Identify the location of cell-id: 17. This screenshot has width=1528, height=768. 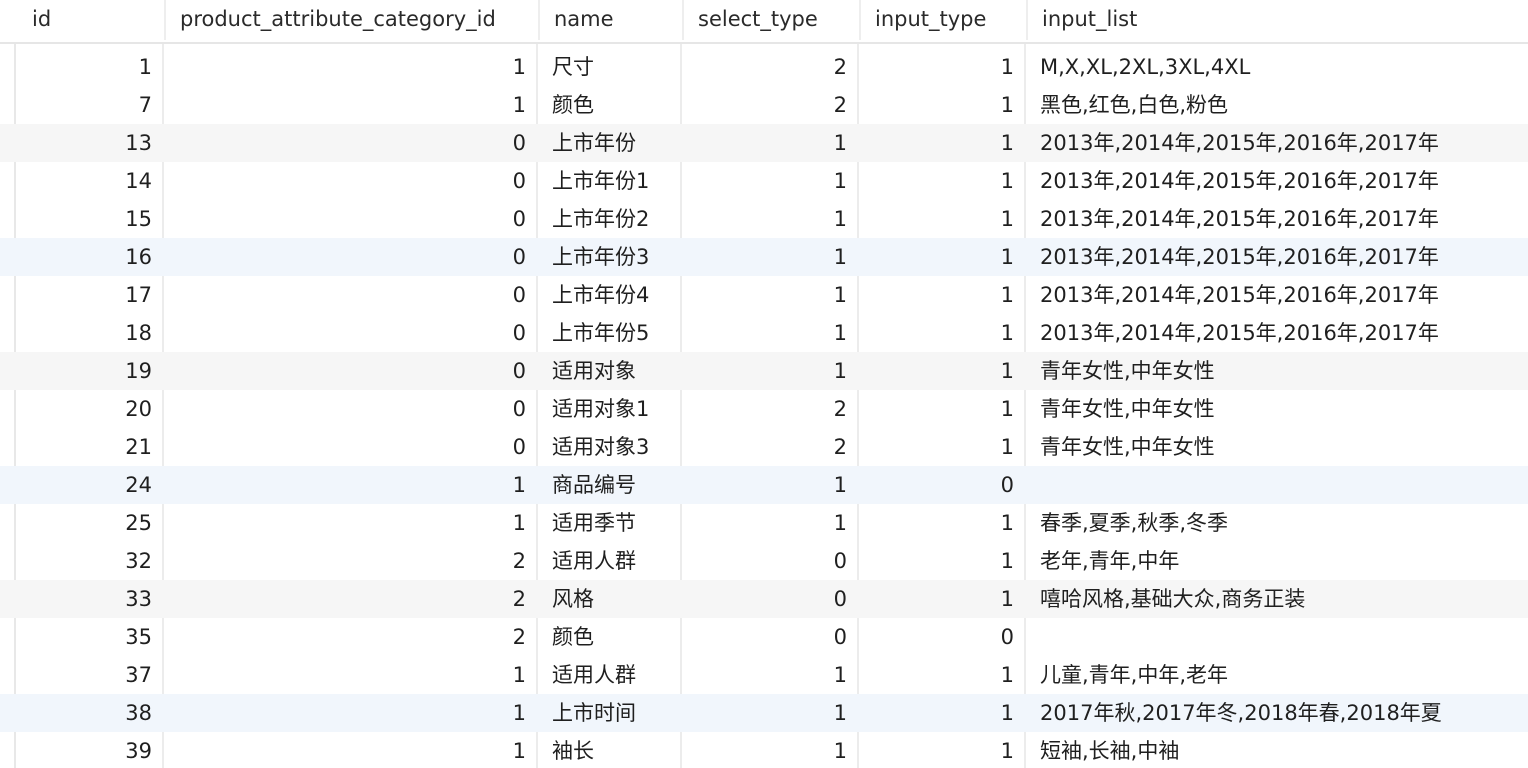
(82, 295).